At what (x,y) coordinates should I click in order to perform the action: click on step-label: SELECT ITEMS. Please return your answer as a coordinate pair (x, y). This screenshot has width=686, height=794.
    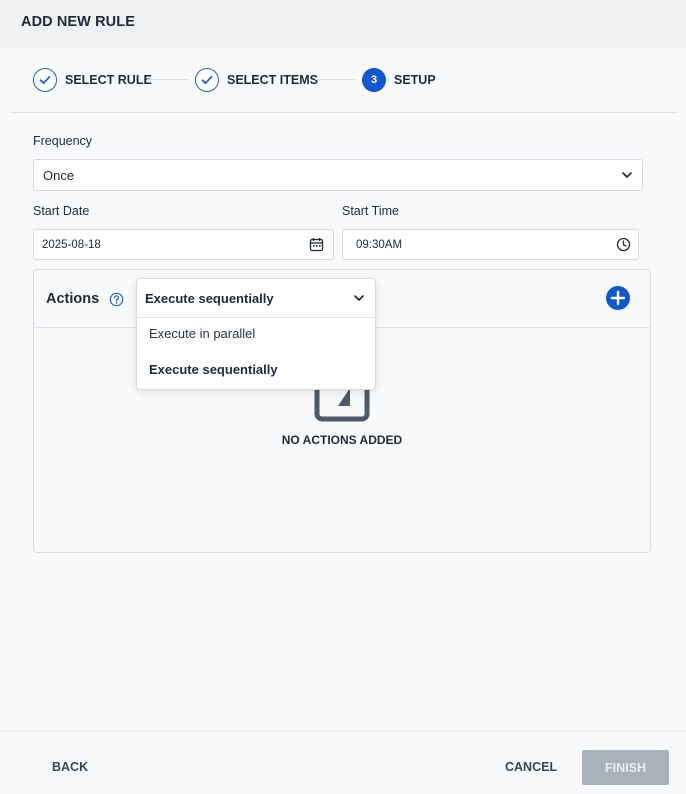
    Looking at the image, I should click on (272, 80).